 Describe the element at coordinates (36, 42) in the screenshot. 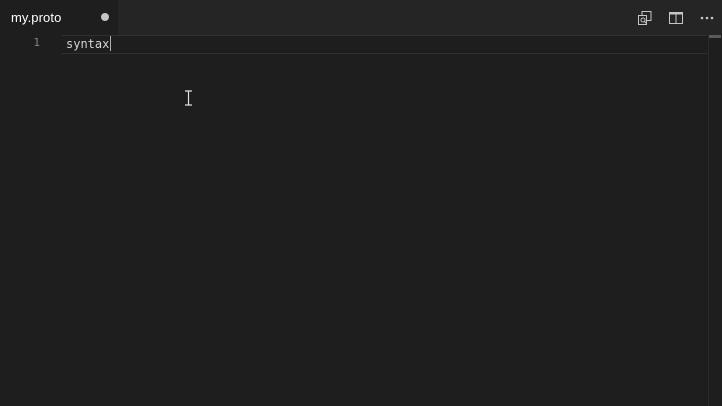

I see `line-number: 1` at that location.